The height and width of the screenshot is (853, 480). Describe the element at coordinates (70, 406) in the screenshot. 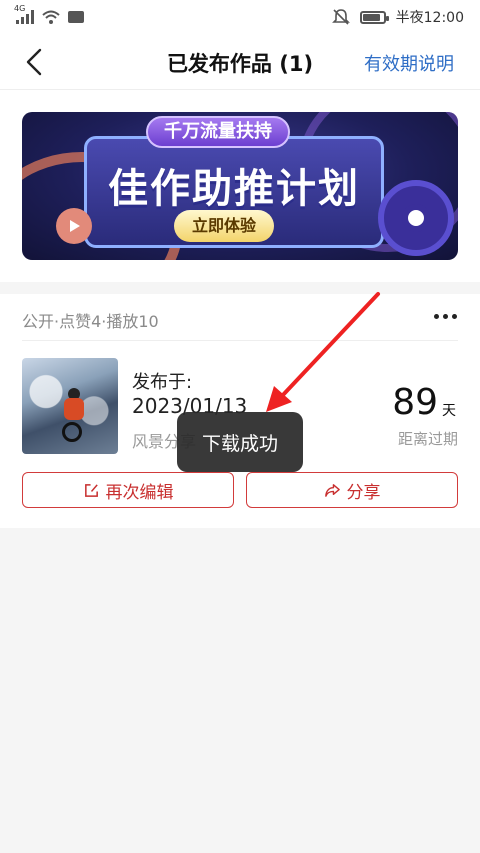

I see `work-thumbnail` at that location.